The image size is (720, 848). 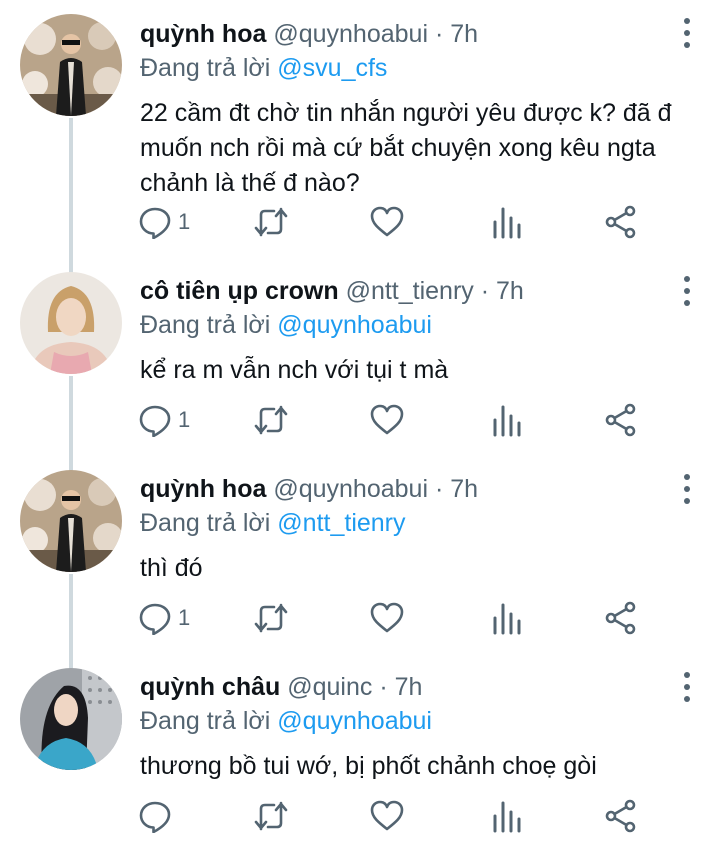 I want to click on display-name: cô tiên ụp crown, so click(x=239, y=291).